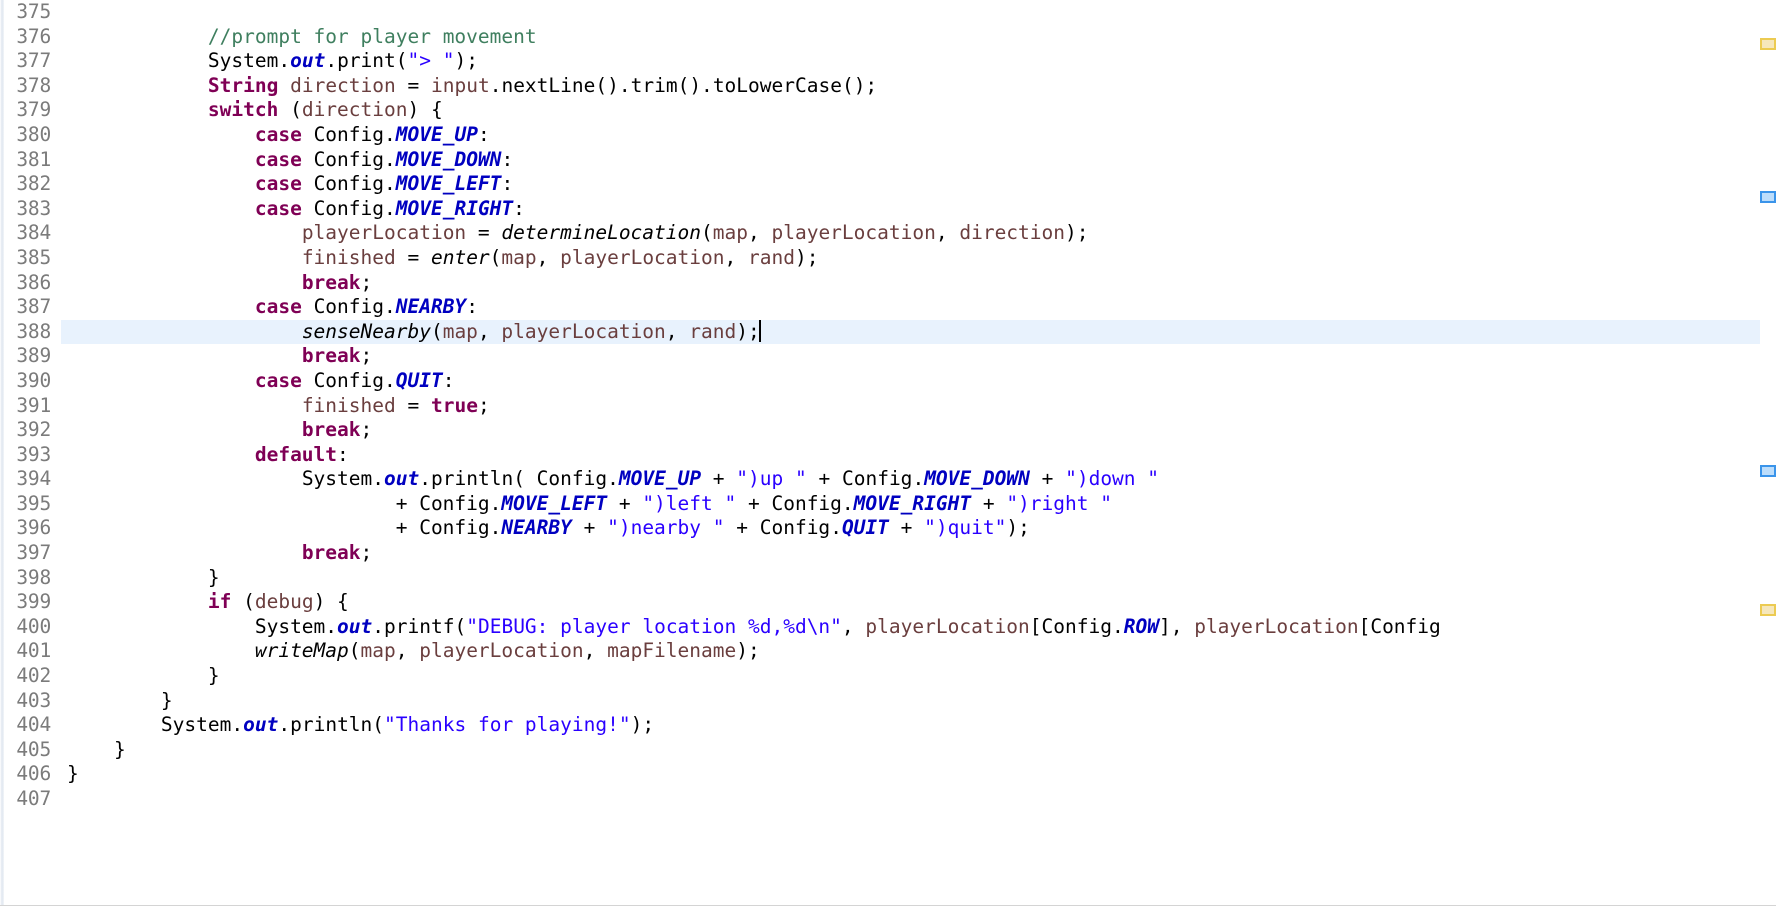 The height and width of the screenshot is (921, 1776). I want to click on code-line: finished = true;, so click(918, 406).